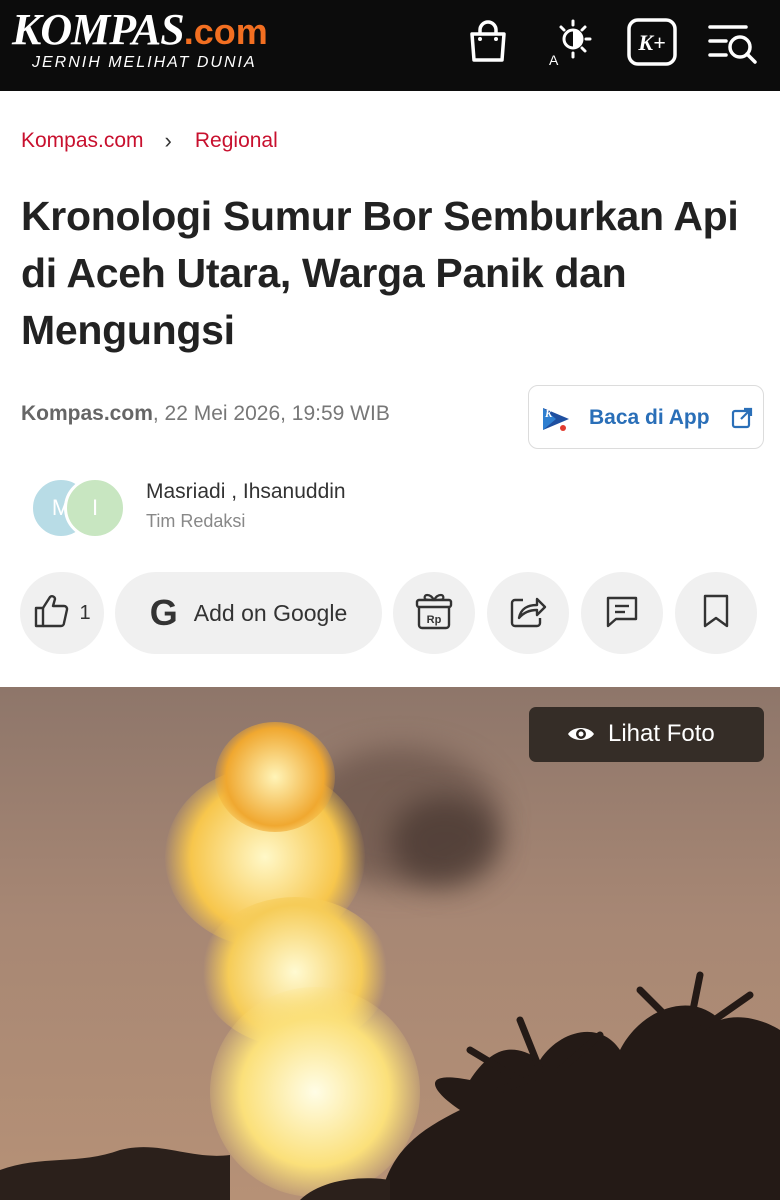 The height and width of the screenshot is (1200, 780). What do you see at coordinates (734, 42) in the screenshot?
I see `search-menu-icon` at bounding box center [734, 42].